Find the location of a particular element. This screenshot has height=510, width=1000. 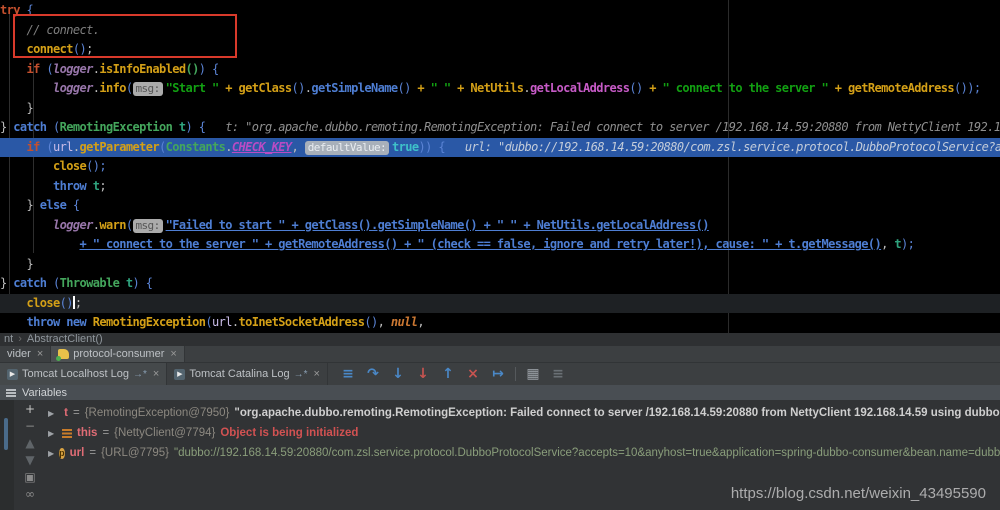

tab-label: protocol-consumer is located at coordinates (119, 354).